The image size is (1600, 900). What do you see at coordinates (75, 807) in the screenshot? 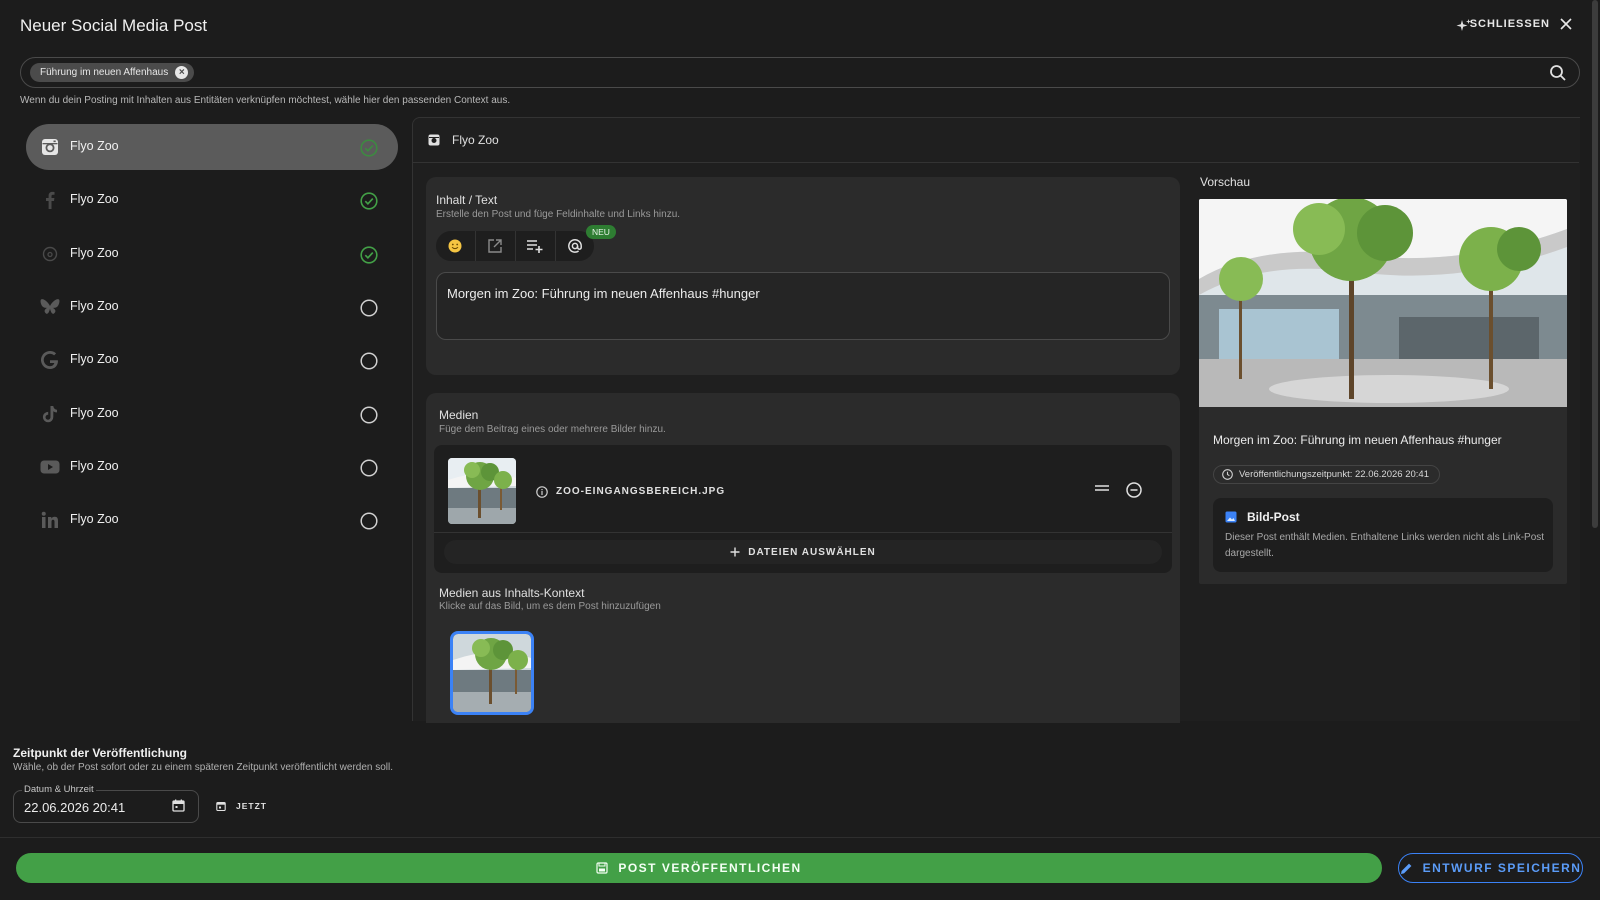
I see `datetime-value: 22.06.2026 20:41` at bounding box center [75, 807].